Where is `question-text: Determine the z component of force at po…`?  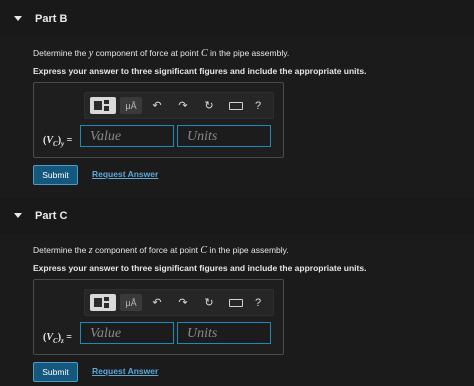
question-text: Determine the z component of force at po… is located at coordinates (161, 250).